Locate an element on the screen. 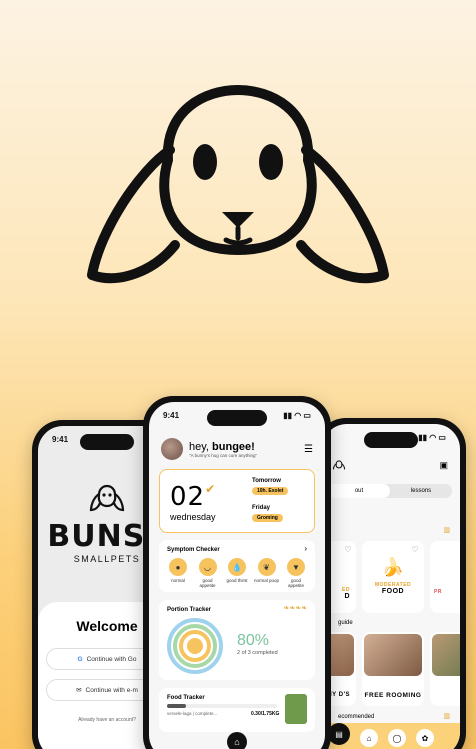 The height and width of the screenshot is (749, 476). paw-icon: ✿ is located at coordinates (425, 738).